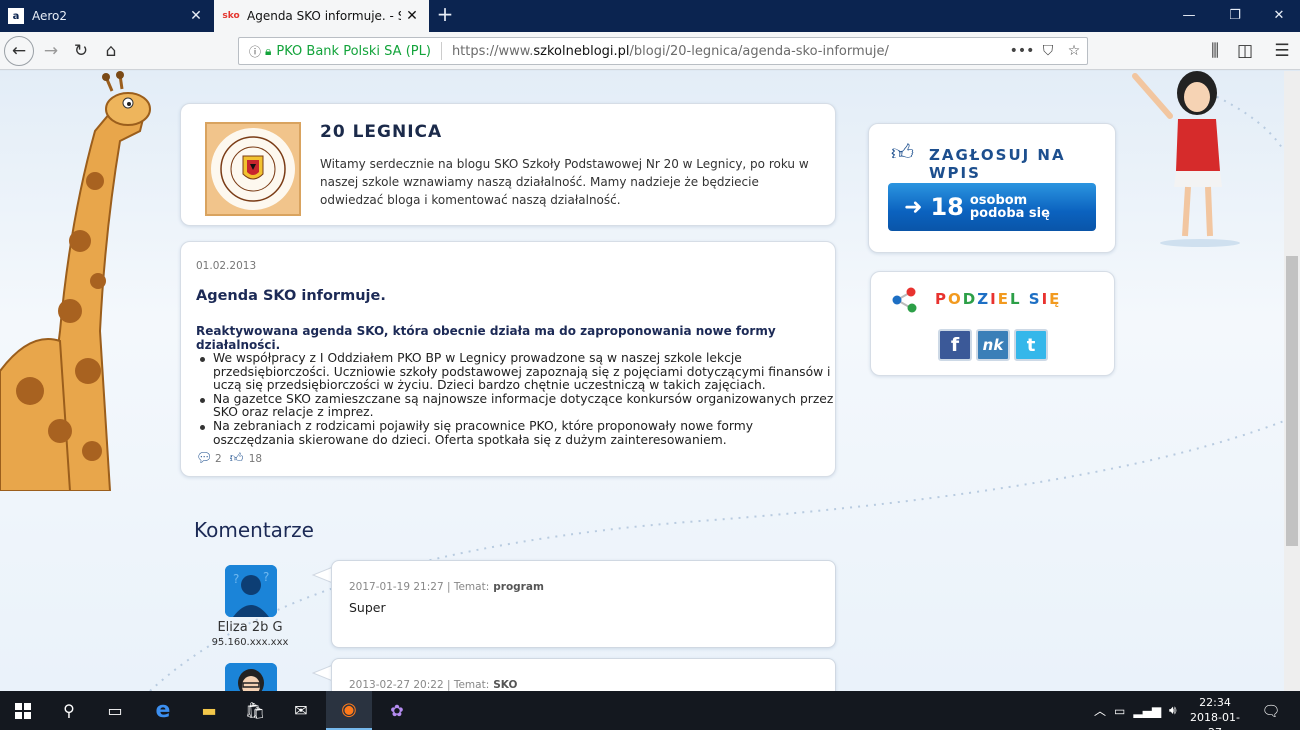 Image resolution: width=1300 pixels, height=730 pixels. I want to click on comment-meta: 2013-02-27 20:22 | Temat: SKO, so click(433, 685).